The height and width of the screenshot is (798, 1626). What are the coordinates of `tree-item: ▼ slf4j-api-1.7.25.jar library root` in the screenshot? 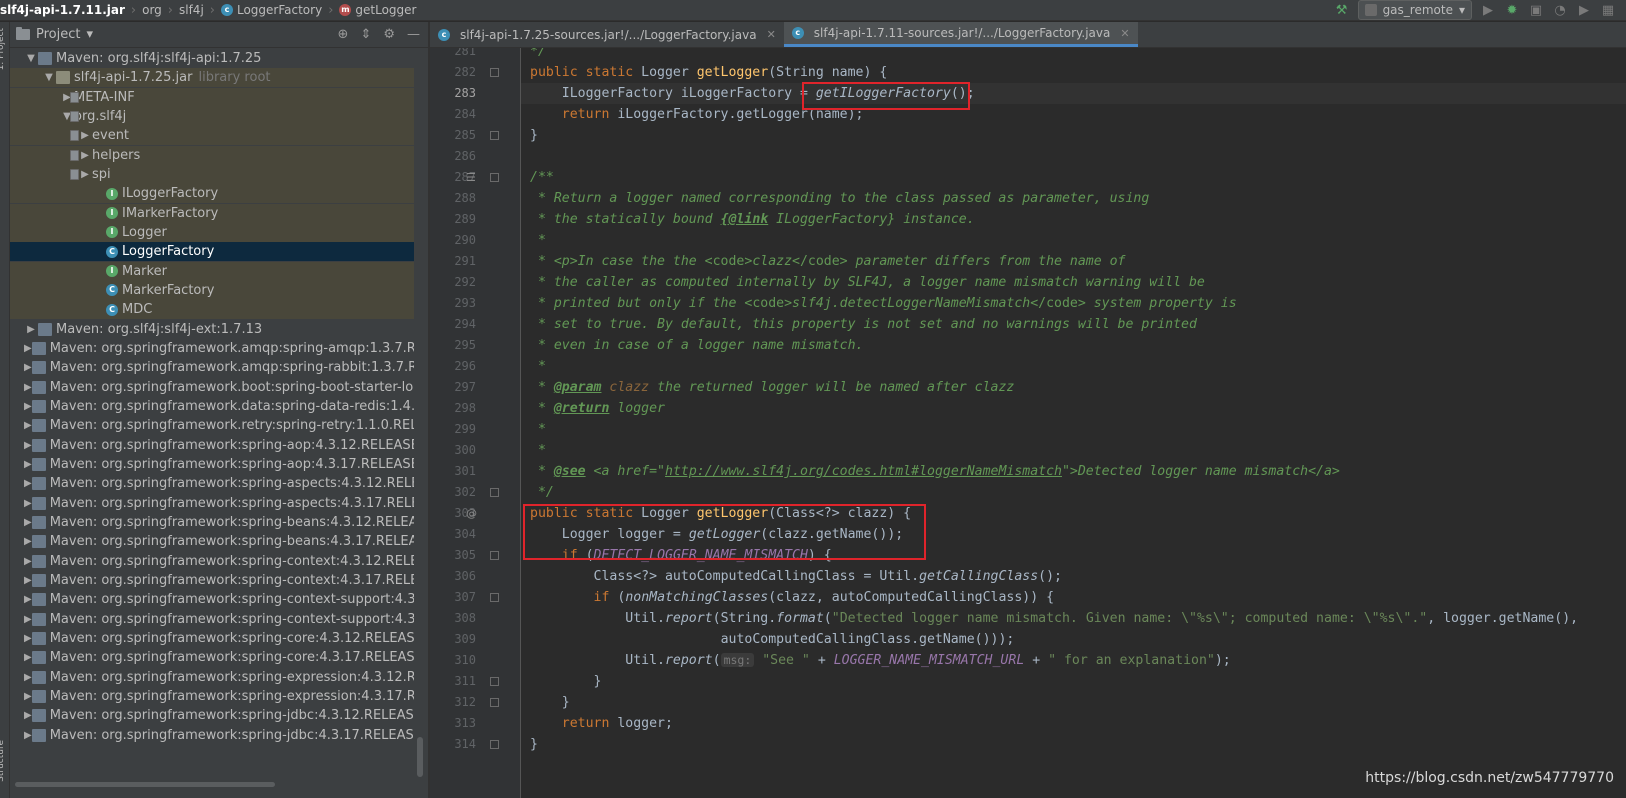 It's located at (212, 78).